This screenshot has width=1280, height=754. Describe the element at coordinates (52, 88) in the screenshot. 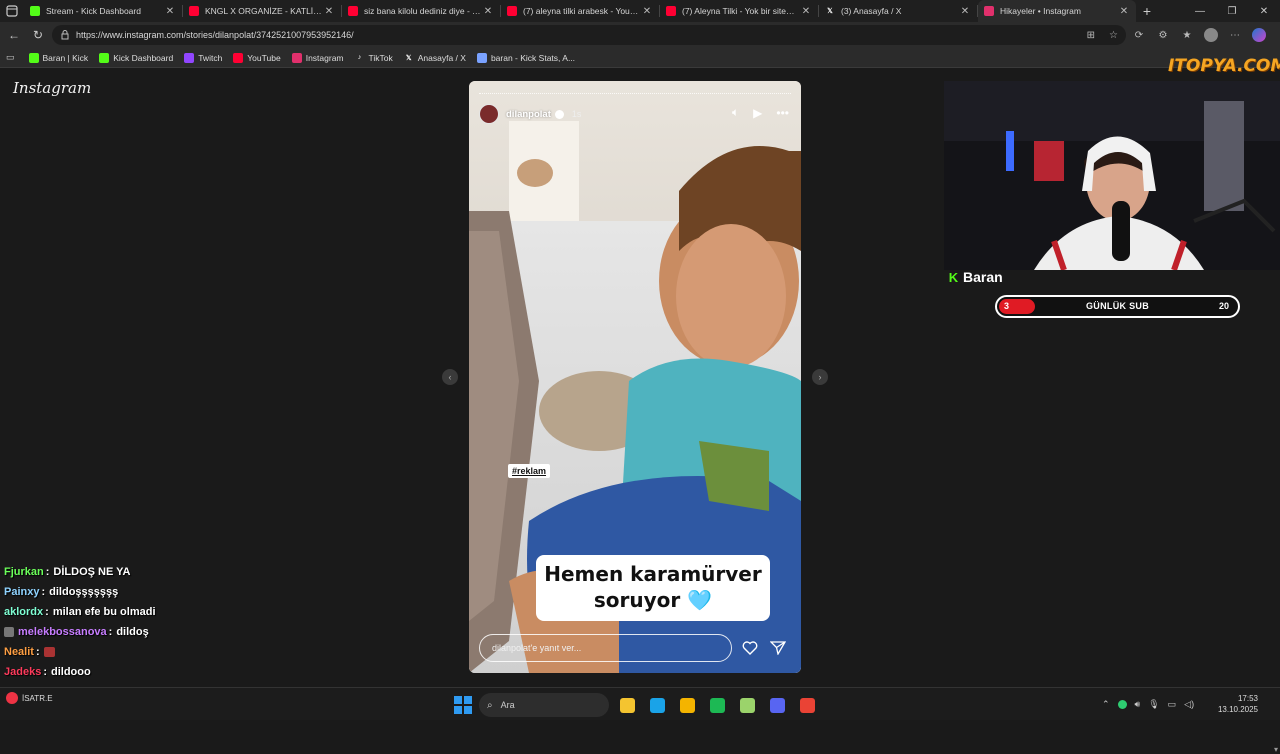

I see `instagram-logo: Instagram` at that location.